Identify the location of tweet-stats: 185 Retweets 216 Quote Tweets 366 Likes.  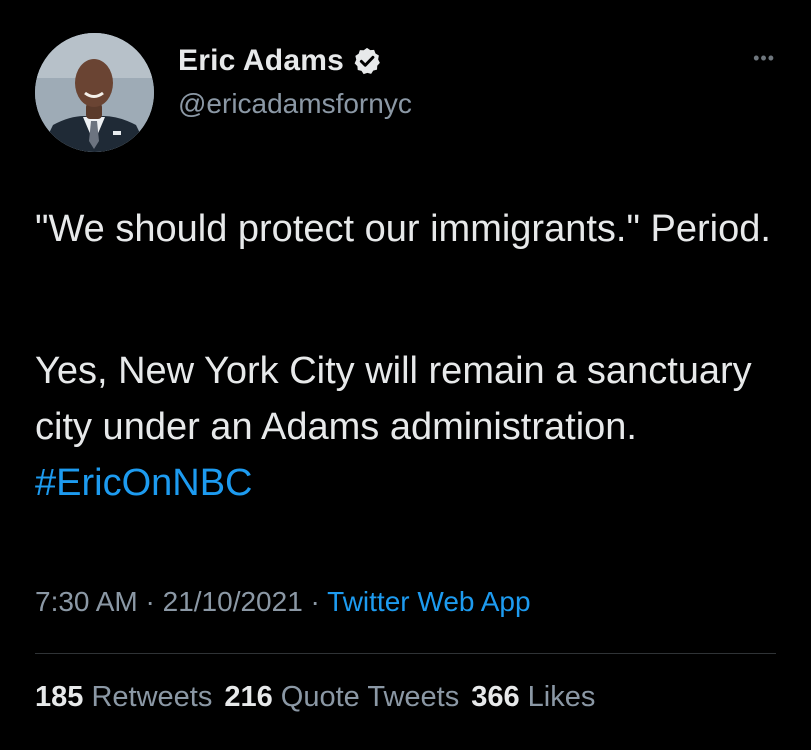
(321, 697).